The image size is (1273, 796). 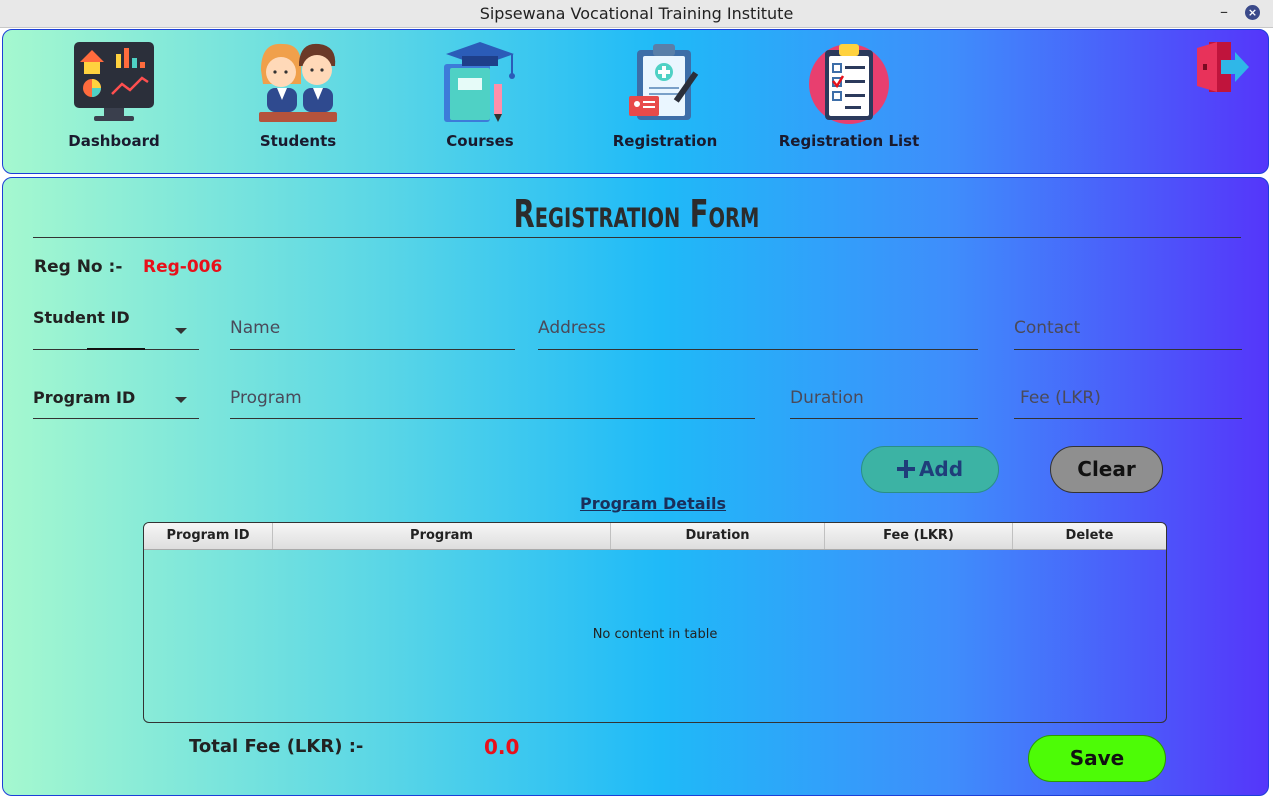 What do you see at coordinates (637, 237) in the screenshot?
I see `title-divider` at bounding box center [637, 237].